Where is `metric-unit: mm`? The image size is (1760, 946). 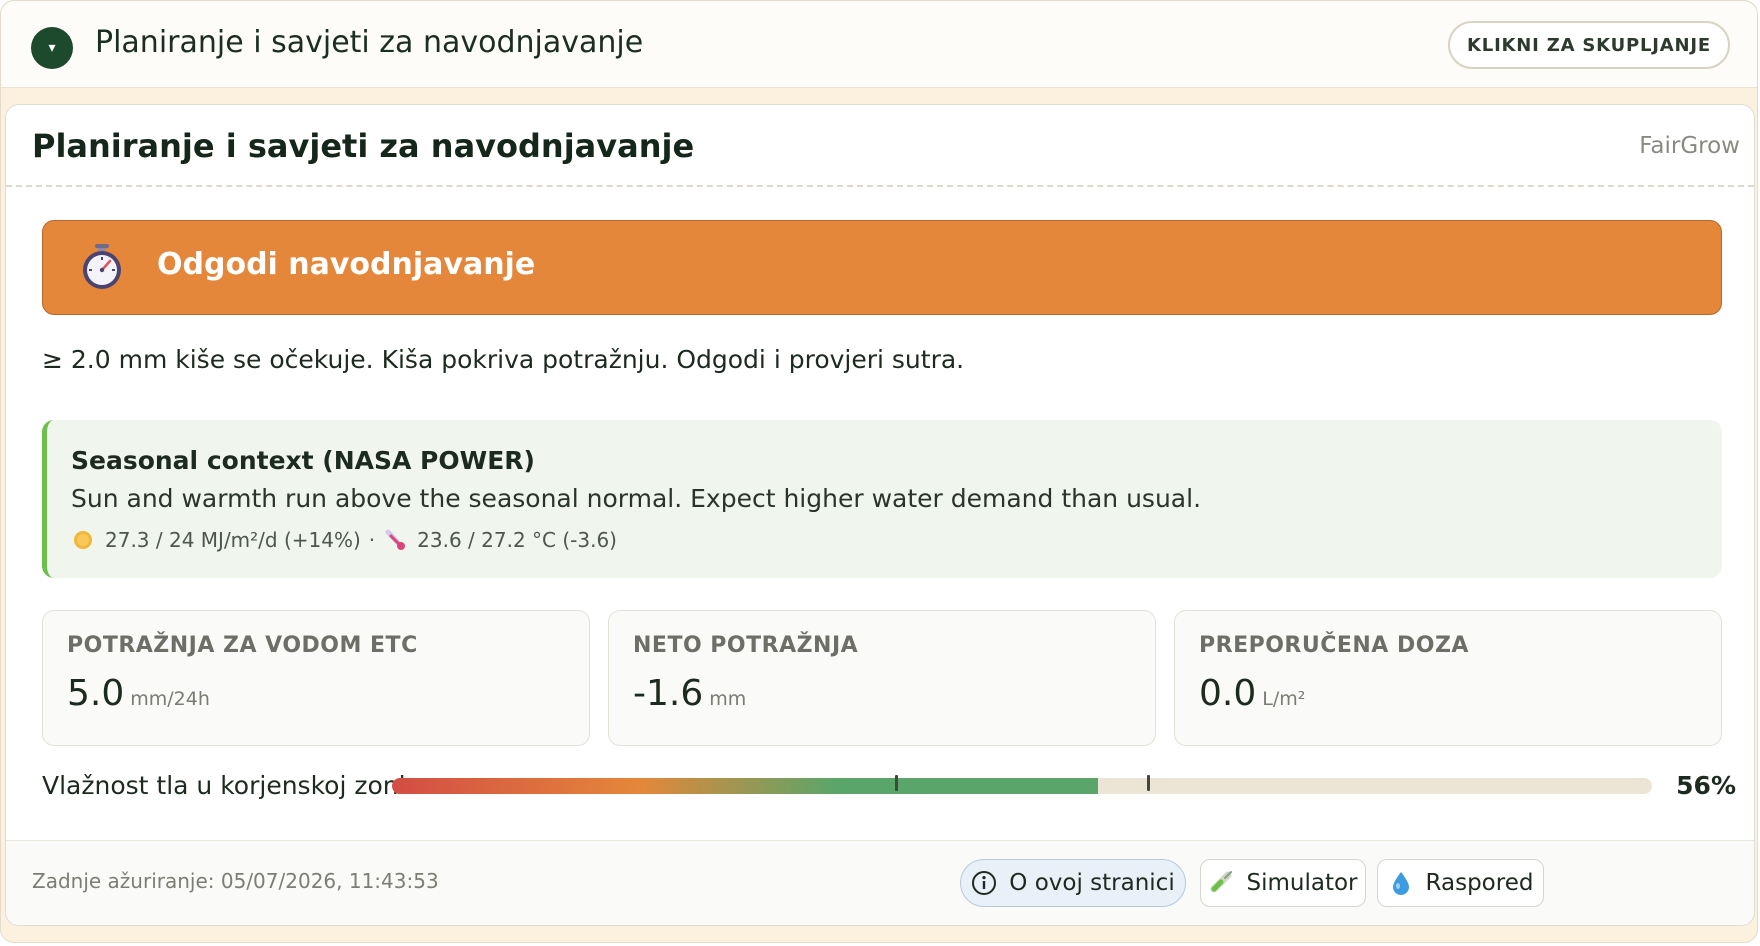 metric-unit: mm is located at coordinates (728, 699).